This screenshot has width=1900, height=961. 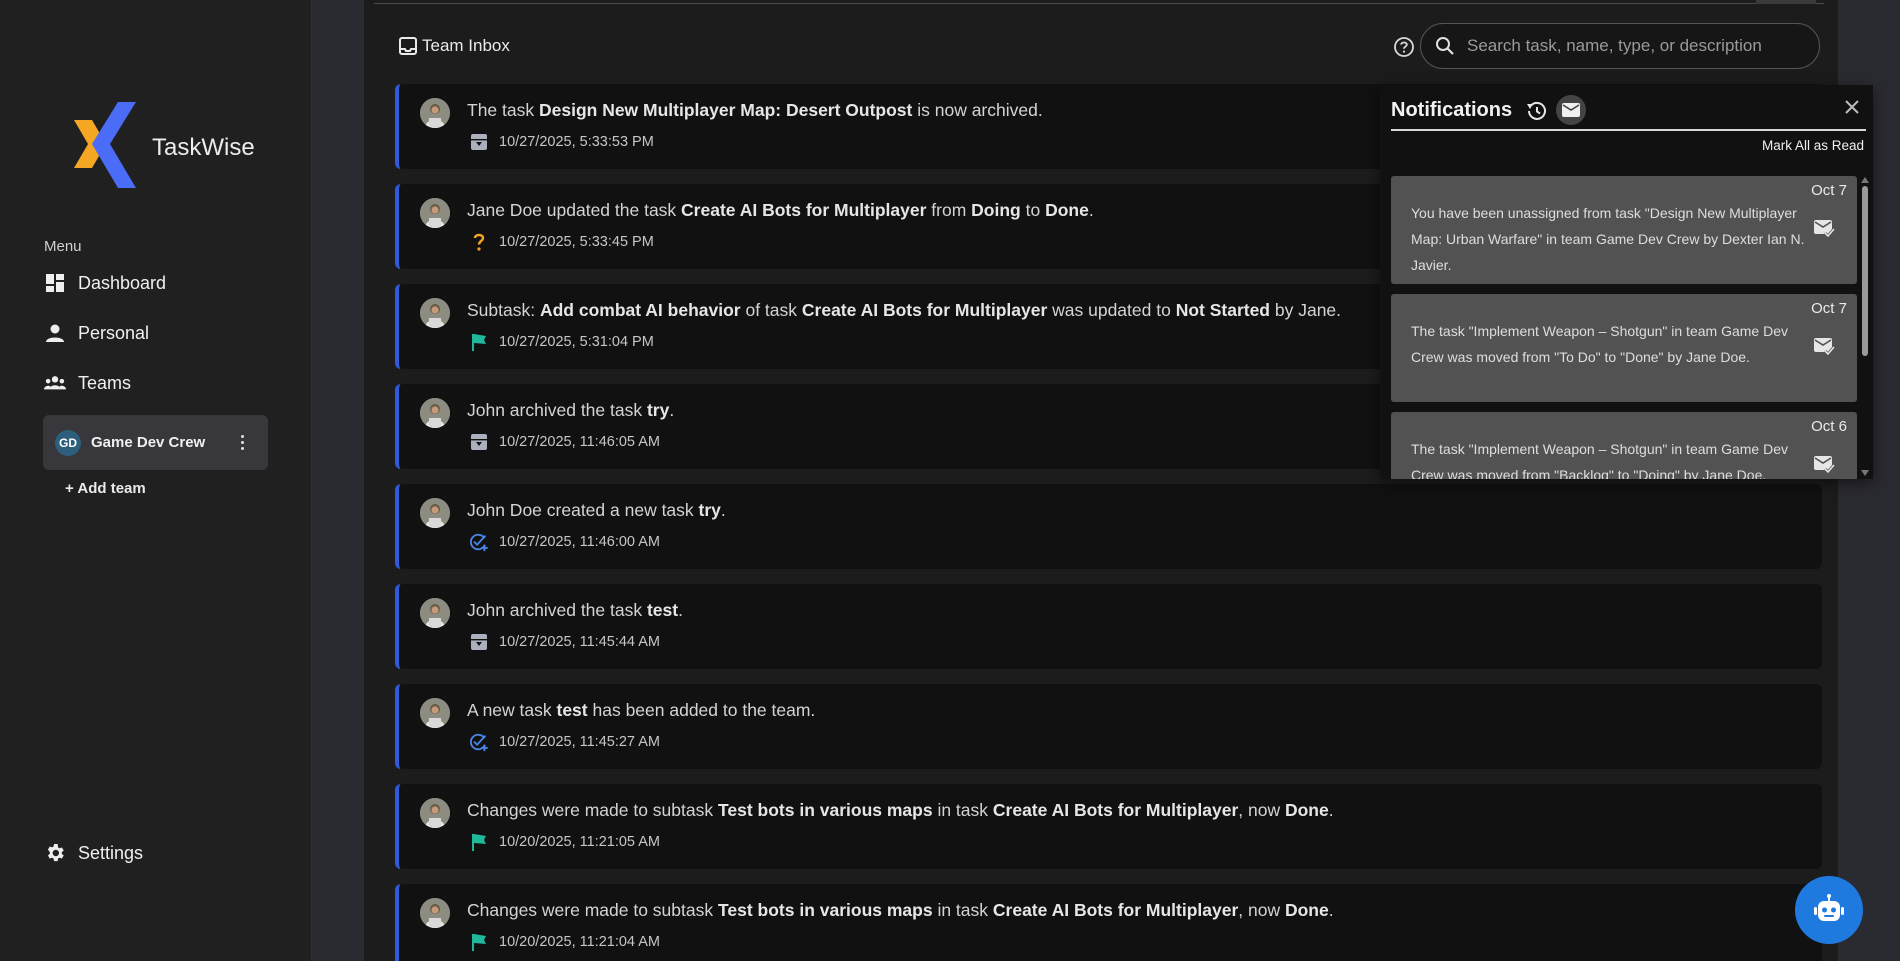 I want to click on feed-meta: 10/27/2025, 11:45:44 AM, so click(x=564, y=642).